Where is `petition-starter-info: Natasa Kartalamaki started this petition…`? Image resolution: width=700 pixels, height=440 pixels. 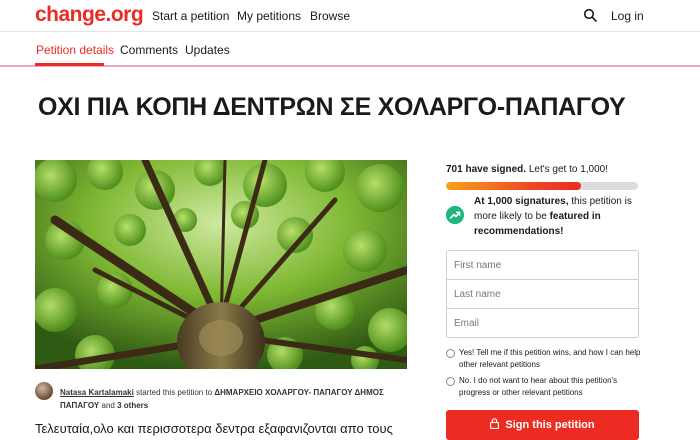 petition-starter-info: Natasa Kartalamaki started this petition… is located at coordinates (232, 399).